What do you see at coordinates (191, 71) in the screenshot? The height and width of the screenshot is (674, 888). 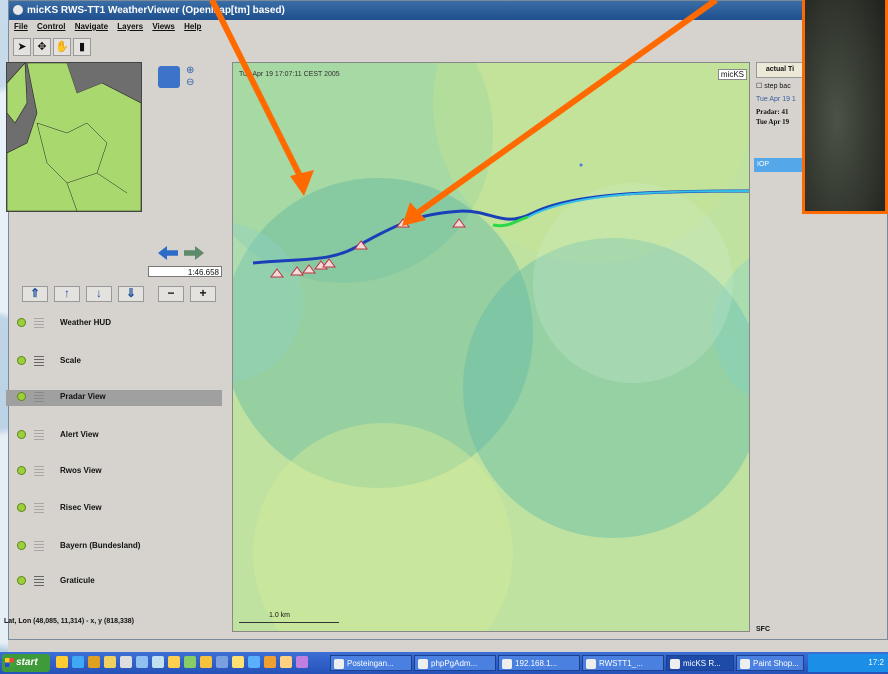 I see `zoom-in-icon: ⊕` at bounding box center [191, 71].